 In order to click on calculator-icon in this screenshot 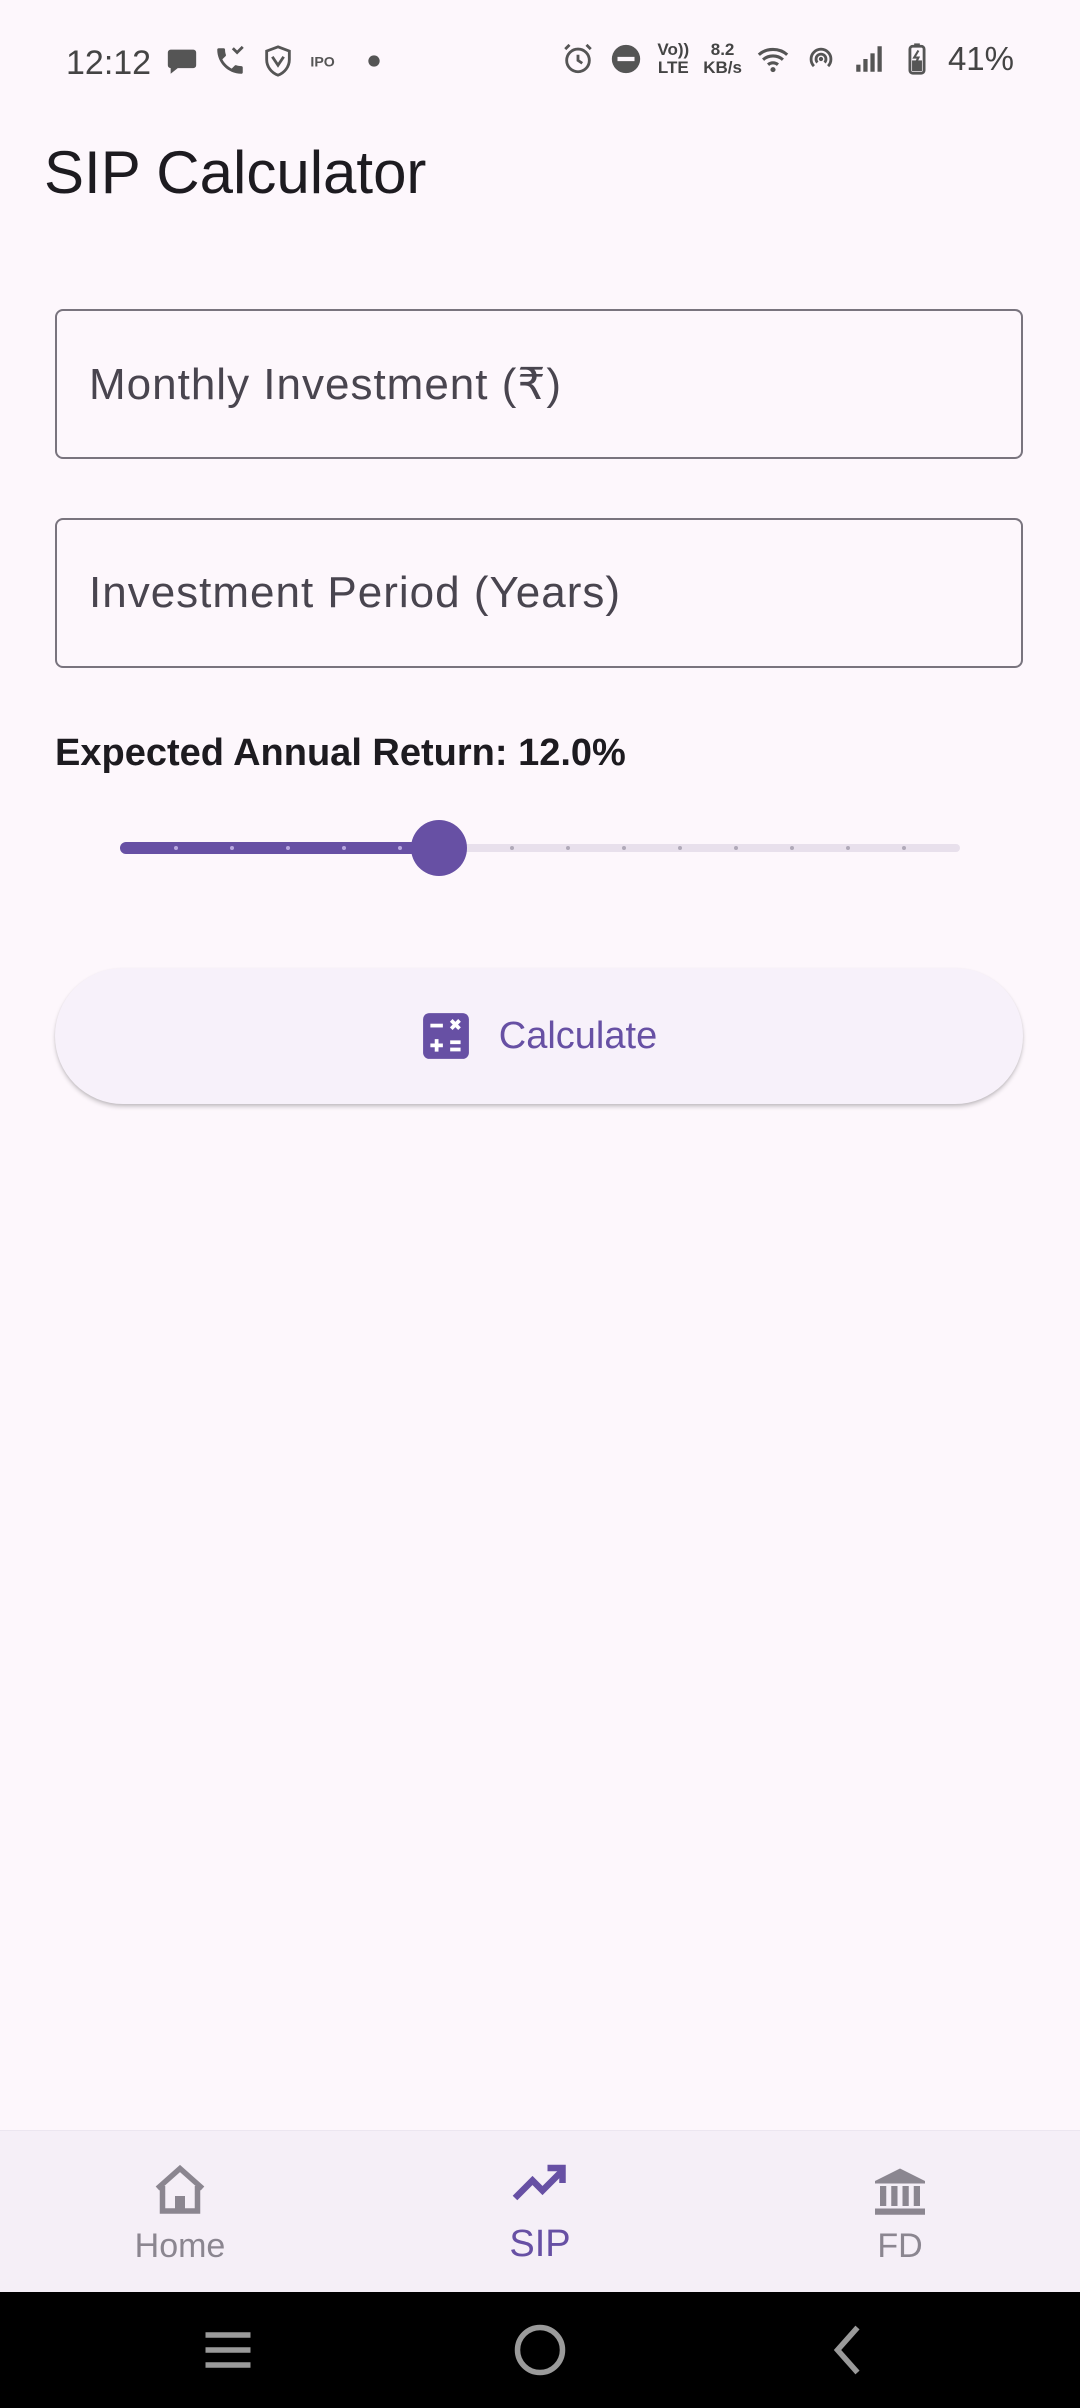, I will do `click(445, 1036)`.